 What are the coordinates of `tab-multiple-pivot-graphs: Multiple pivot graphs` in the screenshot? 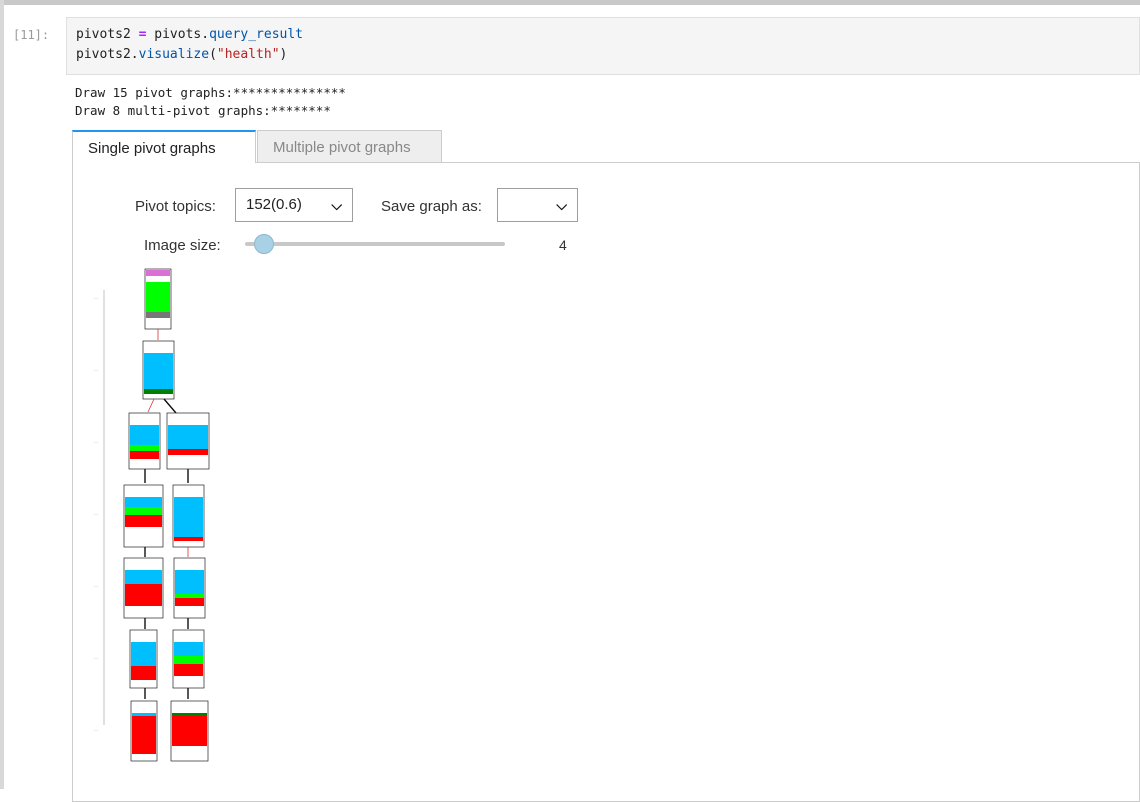 It's located at (349, 146).